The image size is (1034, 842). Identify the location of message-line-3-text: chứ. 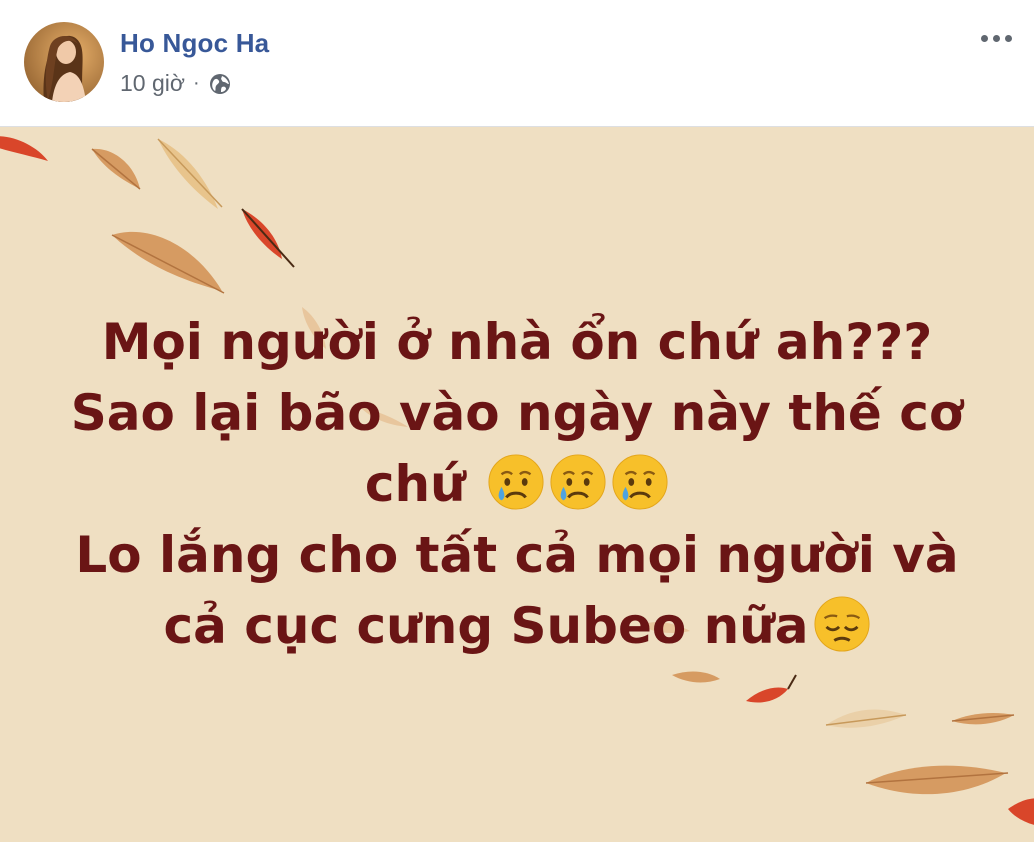
(415, 484).